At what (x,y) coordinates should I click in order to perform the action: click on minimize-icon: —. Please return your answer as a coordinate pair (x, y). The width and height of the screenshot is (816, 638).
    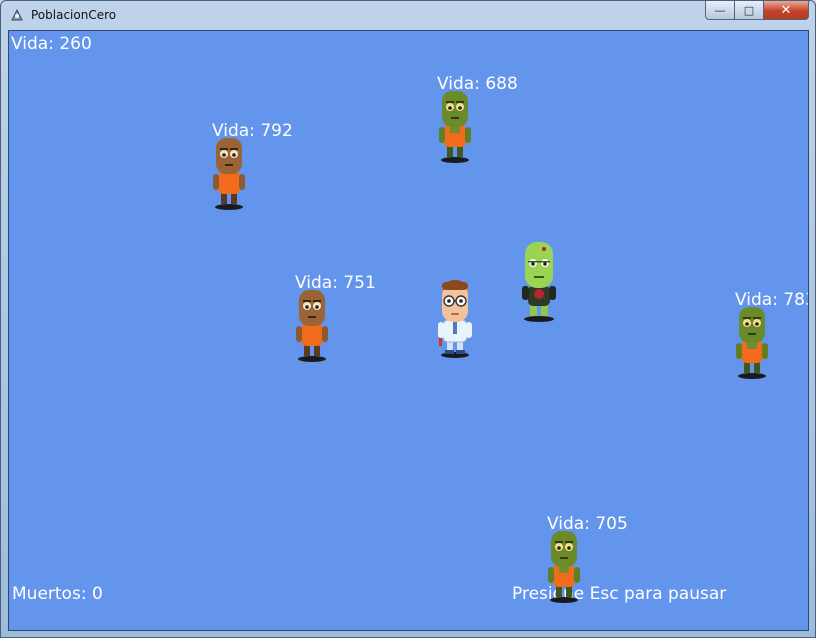
    Looking at the image, I should click on (720, 10).